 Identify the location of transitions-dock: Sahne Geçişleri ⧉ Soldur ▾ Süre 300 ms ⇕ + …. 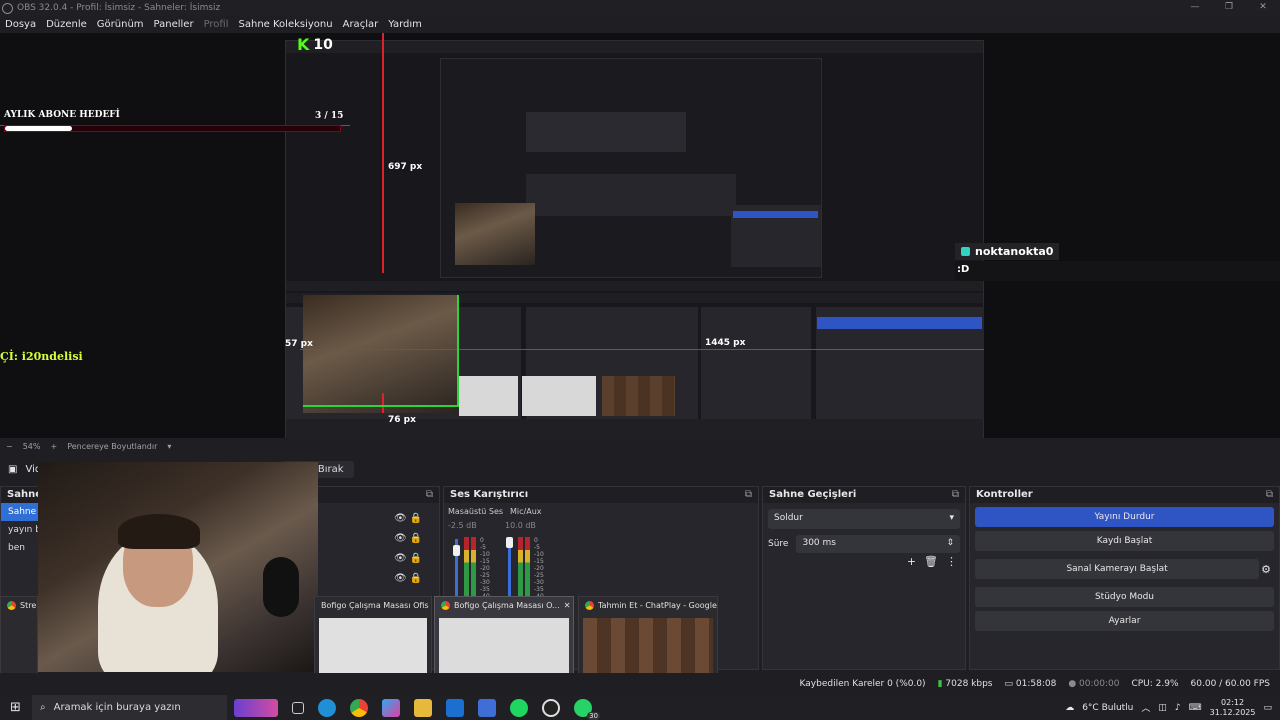
(864, 578).